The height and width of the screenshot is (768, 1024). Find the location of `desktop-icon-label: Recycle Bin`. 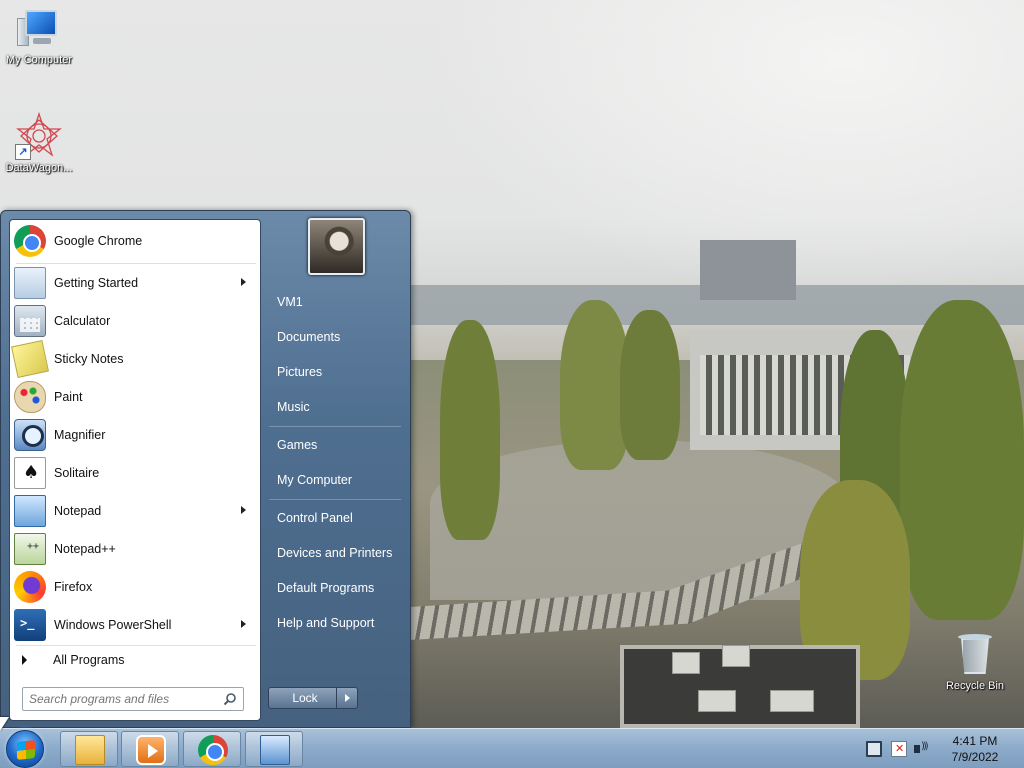

desktop-icon-label: Recycle Bin is located at coordinates (975, 686).